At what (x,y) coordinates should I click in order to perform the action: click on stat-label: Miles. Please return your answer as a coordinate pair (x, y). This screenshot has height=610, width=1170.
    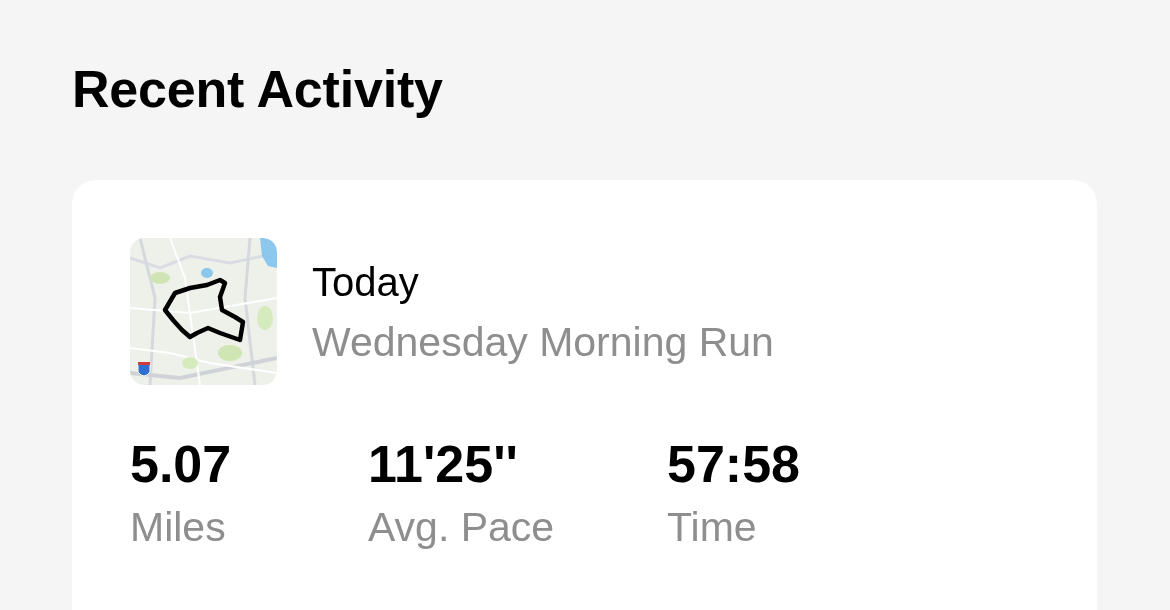
    Looking at the image, I should click on (178, 527).